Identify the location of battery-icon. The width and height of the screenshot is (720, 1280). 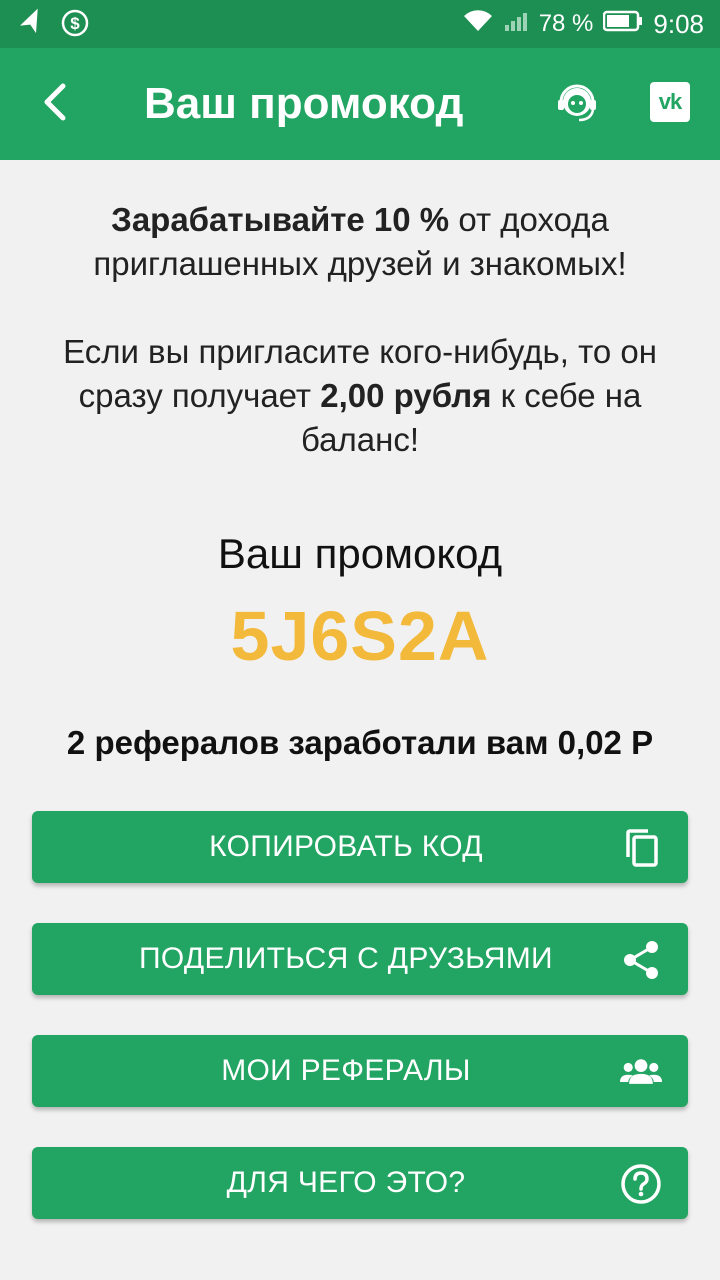
(623, 24).